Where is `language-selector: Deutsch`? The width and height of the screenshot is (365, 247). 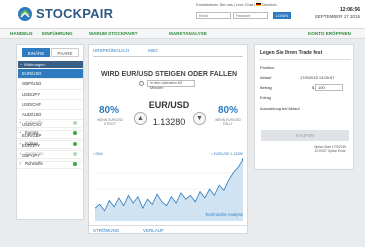
language-selector: Deutsch is located at coordinates (266, 4).